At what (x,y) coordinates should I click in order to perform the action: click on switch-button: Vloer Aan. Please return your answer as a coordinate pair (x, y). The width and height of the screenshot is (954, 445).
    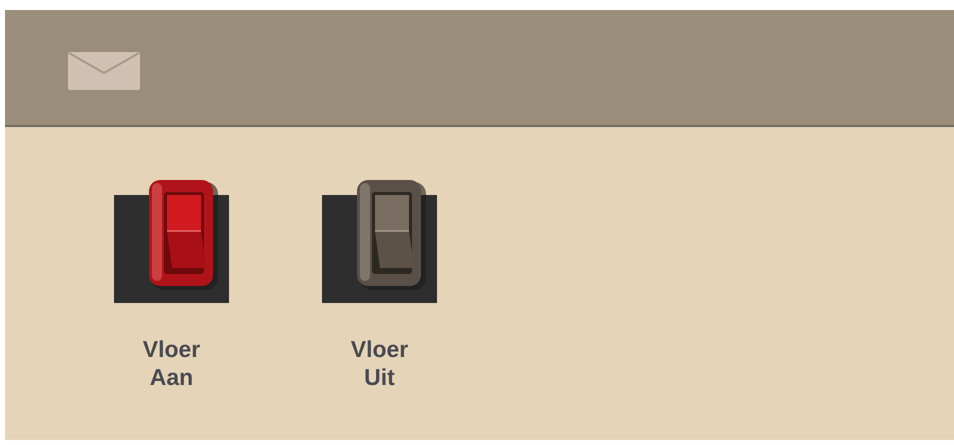
    Looking at the image, I should click on (171, 285).